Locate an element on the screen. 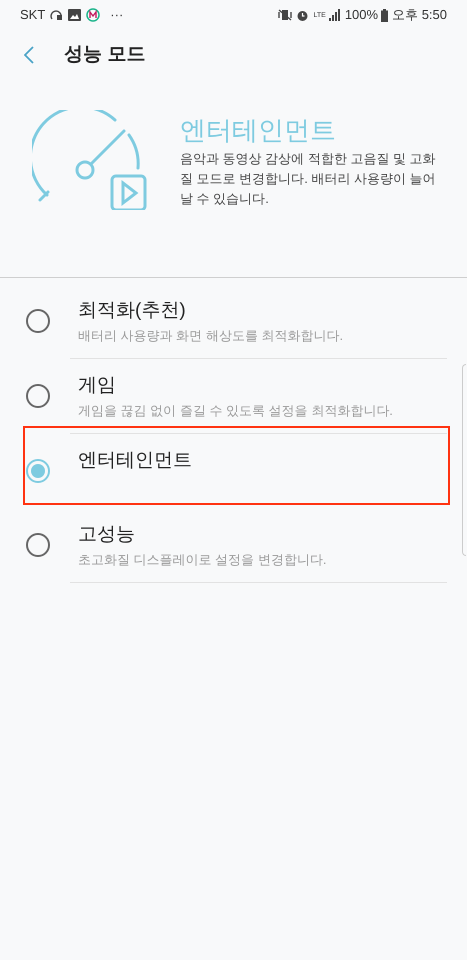  option-label: 고성능 is located at coordinates (107, 535).